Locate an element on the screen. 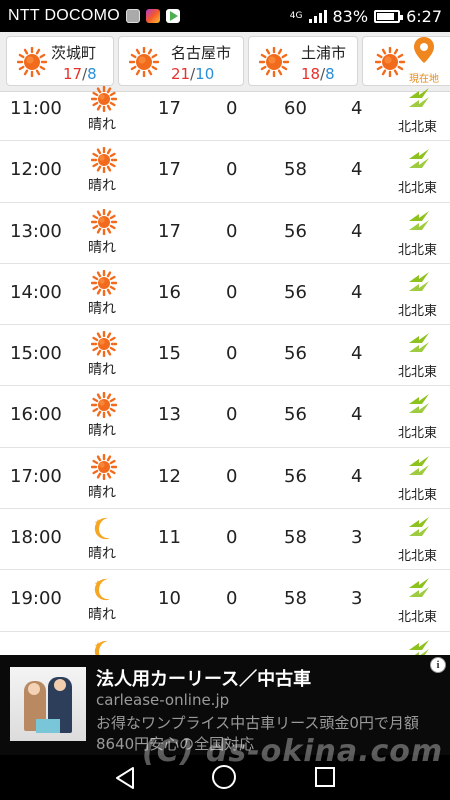 This screenshot has height=800, width=450. battery-fill is located at coordinates (385, 16).